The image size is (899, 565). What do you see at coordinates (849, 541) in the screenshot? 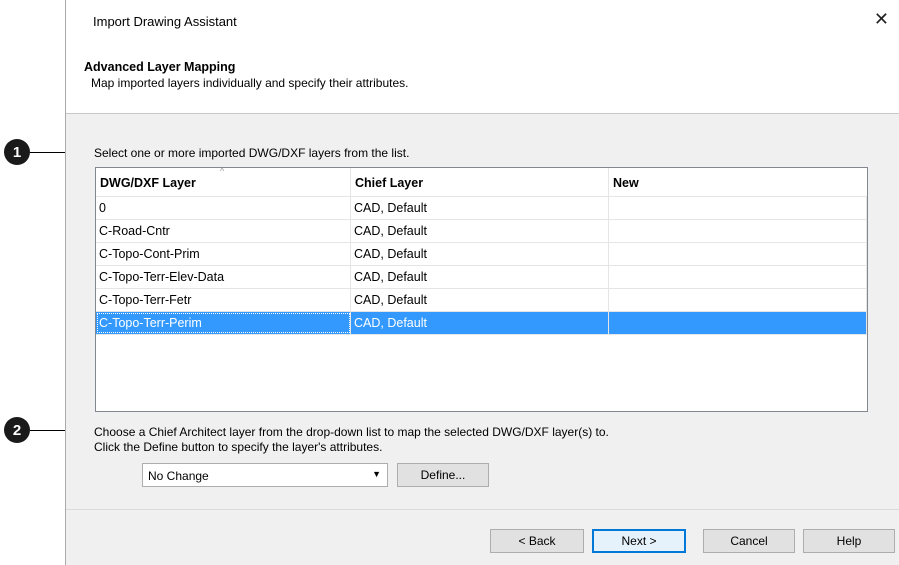
I see `help-button: Help` at bounding box center [849, 541].